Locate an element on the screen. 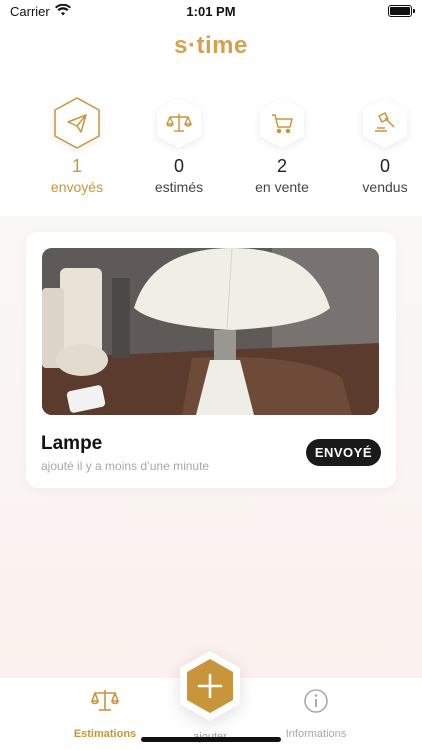 This screenshot has height=750, width=422. stat-label: estimés is located at coordinates (179, 187).